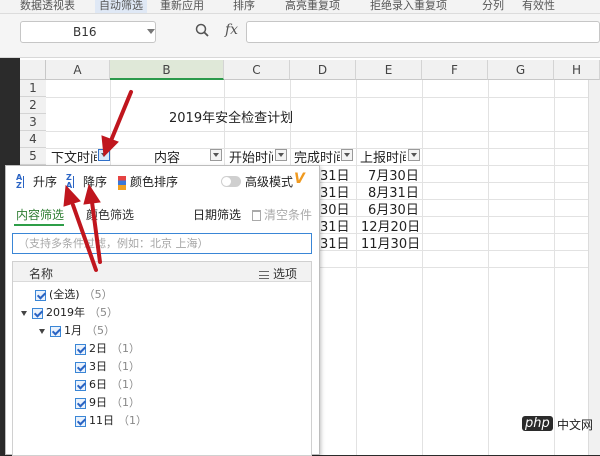 Image resolution: width=600 pixels, height=456 pixels. Describe the element at coordinates (231, 30) in the screenshot. I see `fx-label: fx` at that location.